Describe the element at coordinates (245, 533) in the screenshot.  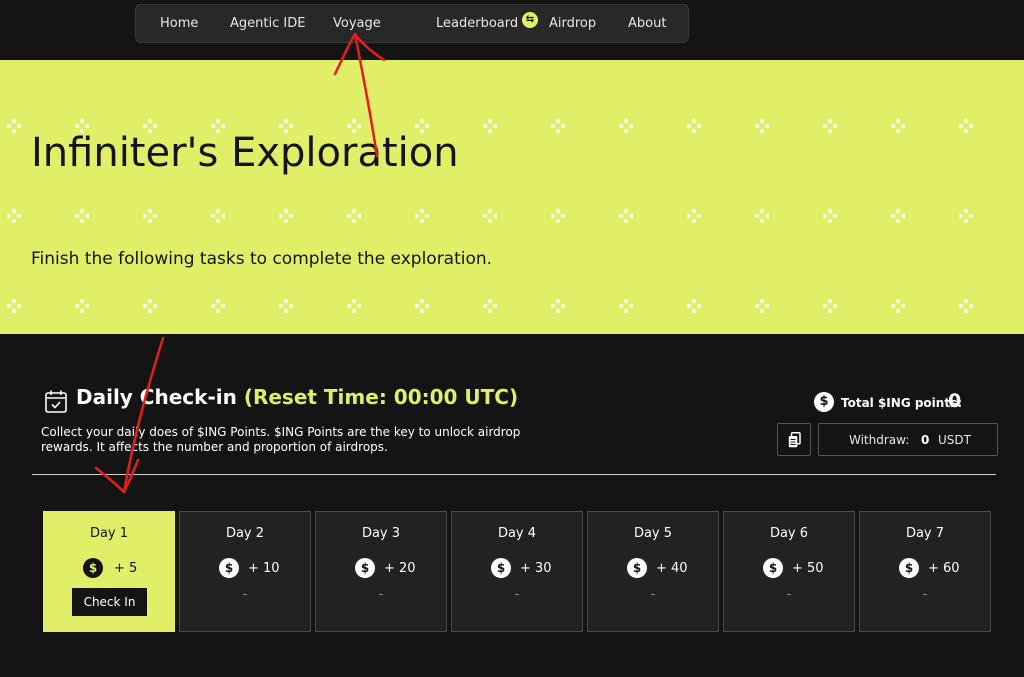
I see `day-label: Day 2` at that location.